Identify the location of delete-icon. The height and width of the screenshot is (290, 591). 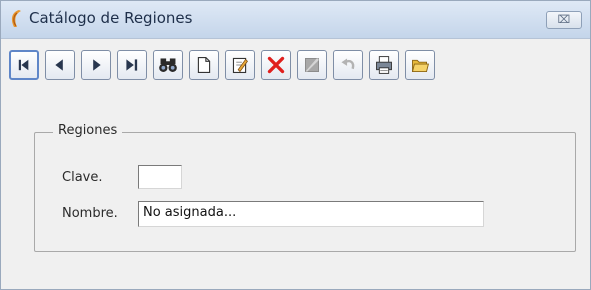
(276, 65).